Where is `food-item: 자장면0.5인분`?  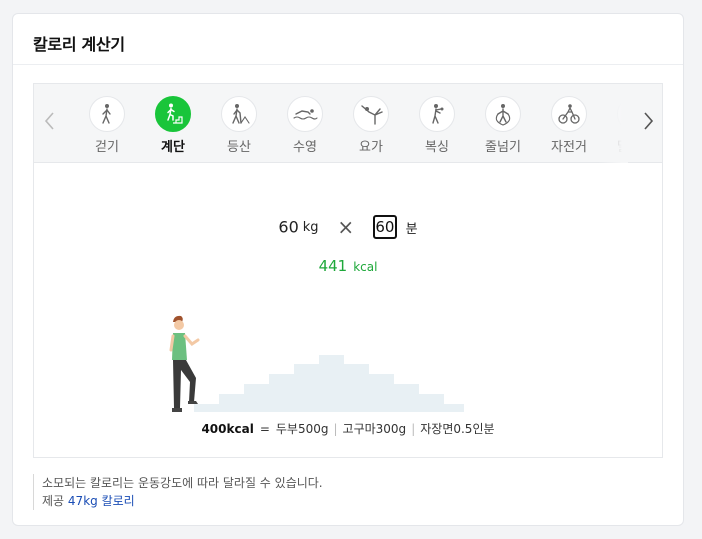 food-item: 자장면0.5인분 is located at coordinates (457, 429).